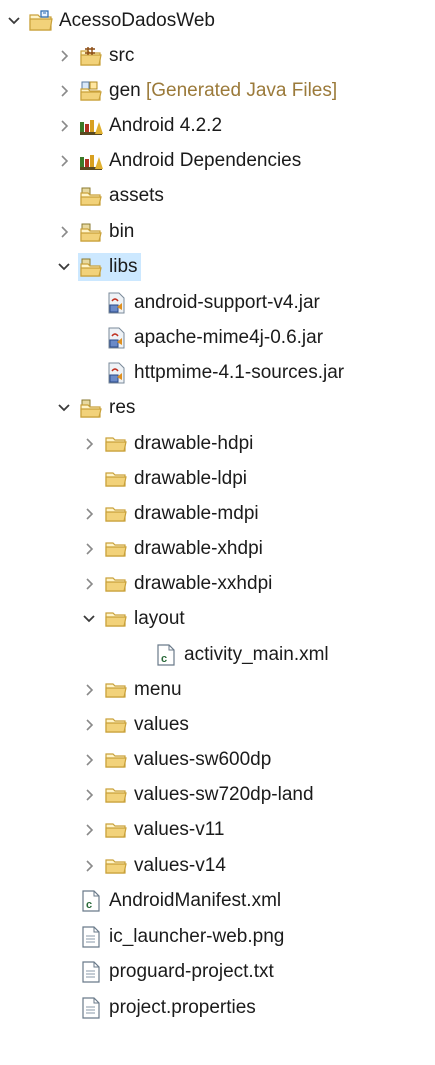 The height and width of the screenshot is (1065, 435). I want to click on tree-item-label: drawable-mdpi, so click(196, 513).